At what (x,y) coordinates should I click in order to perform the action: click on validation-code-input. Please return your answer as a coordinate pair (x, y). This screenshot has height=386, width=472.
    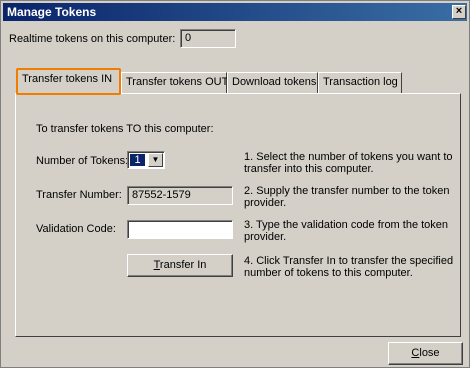
    Looking at the image, I should click on (180, 229).